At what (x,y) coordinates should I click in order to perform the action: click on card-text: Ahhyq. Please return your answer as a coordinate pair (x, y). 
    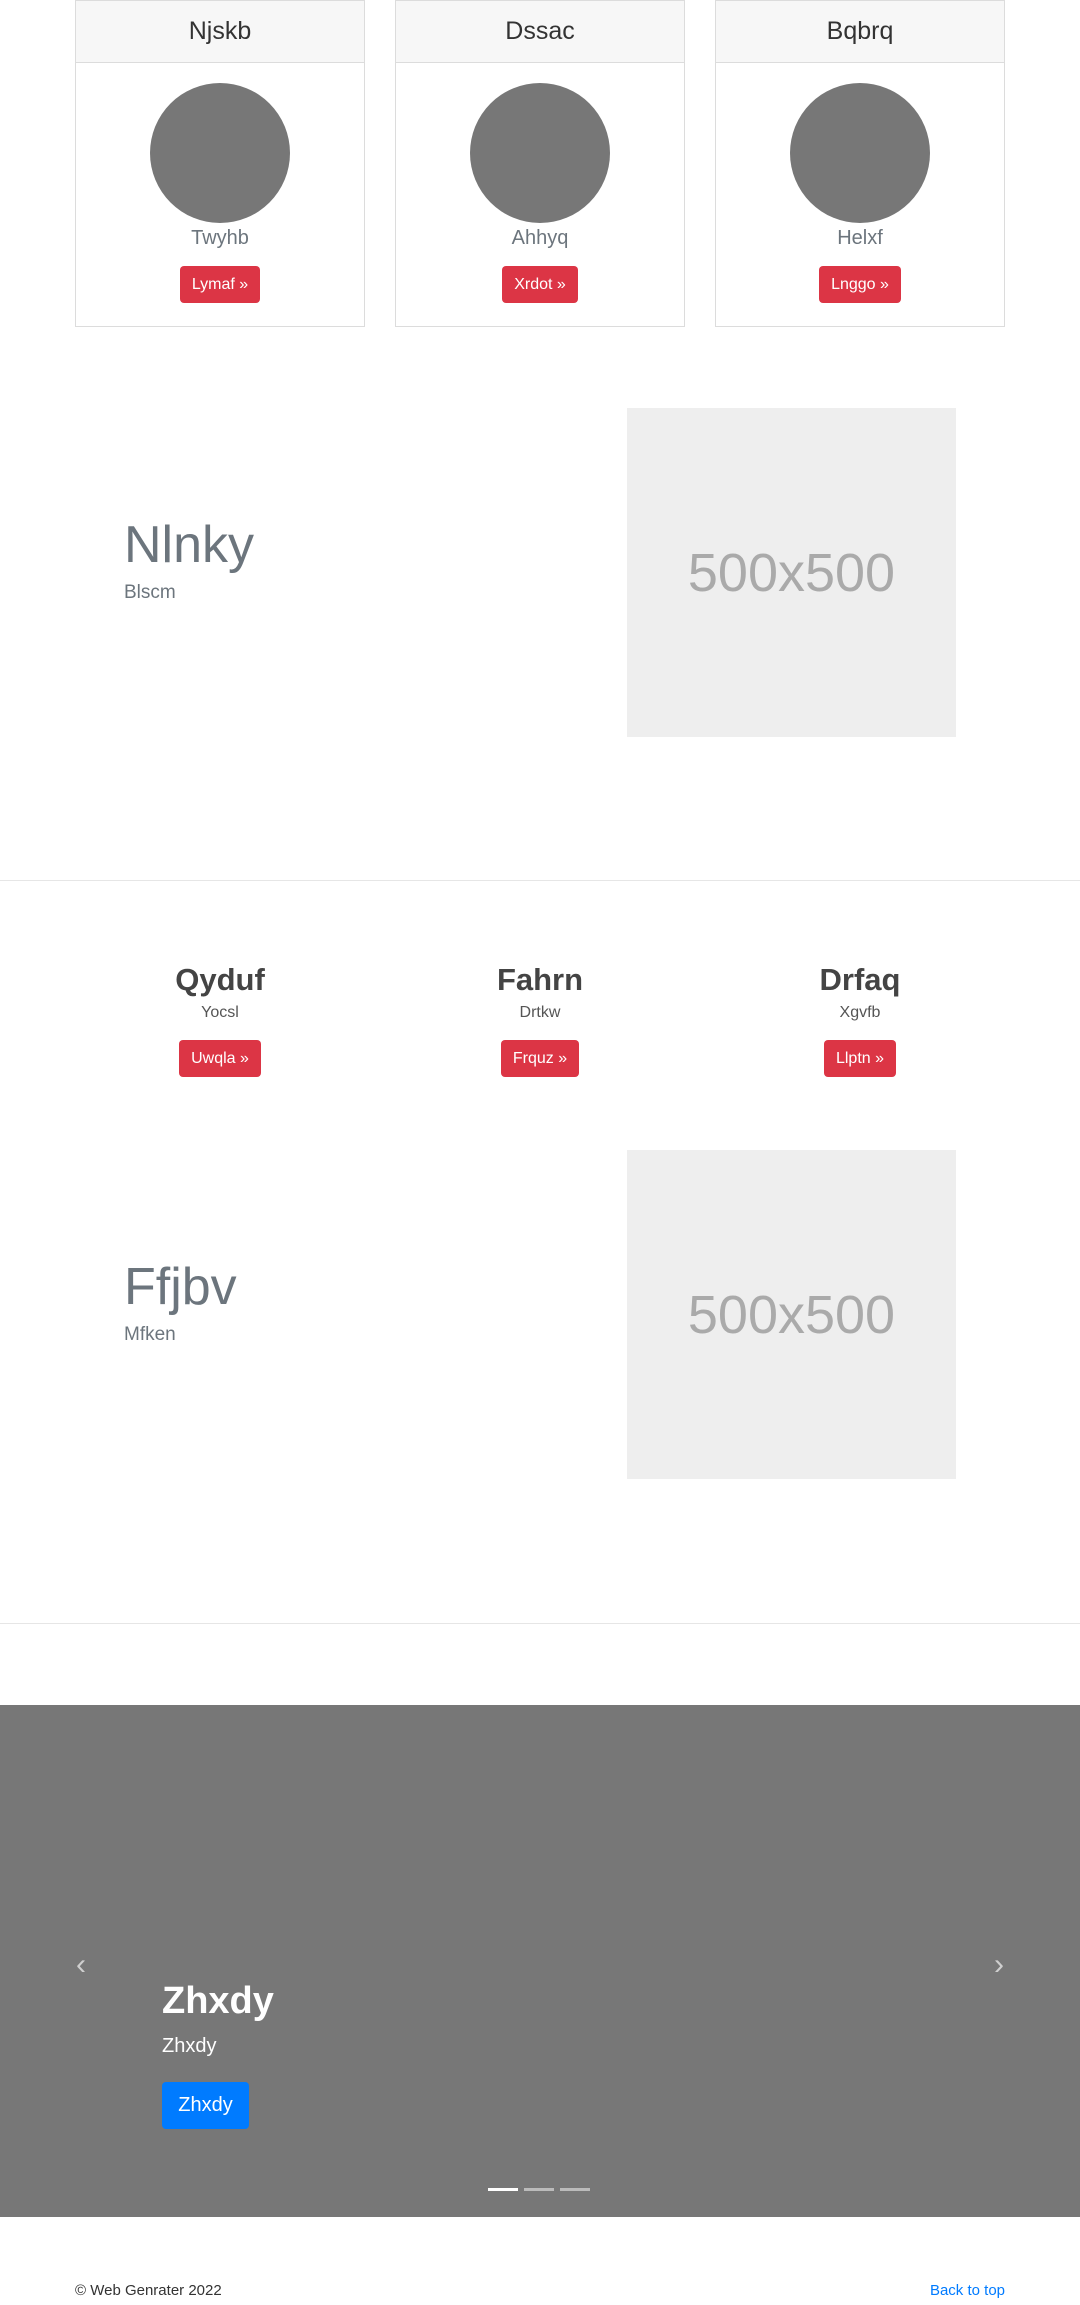
    Looking at the image, I should click on (540, 238).